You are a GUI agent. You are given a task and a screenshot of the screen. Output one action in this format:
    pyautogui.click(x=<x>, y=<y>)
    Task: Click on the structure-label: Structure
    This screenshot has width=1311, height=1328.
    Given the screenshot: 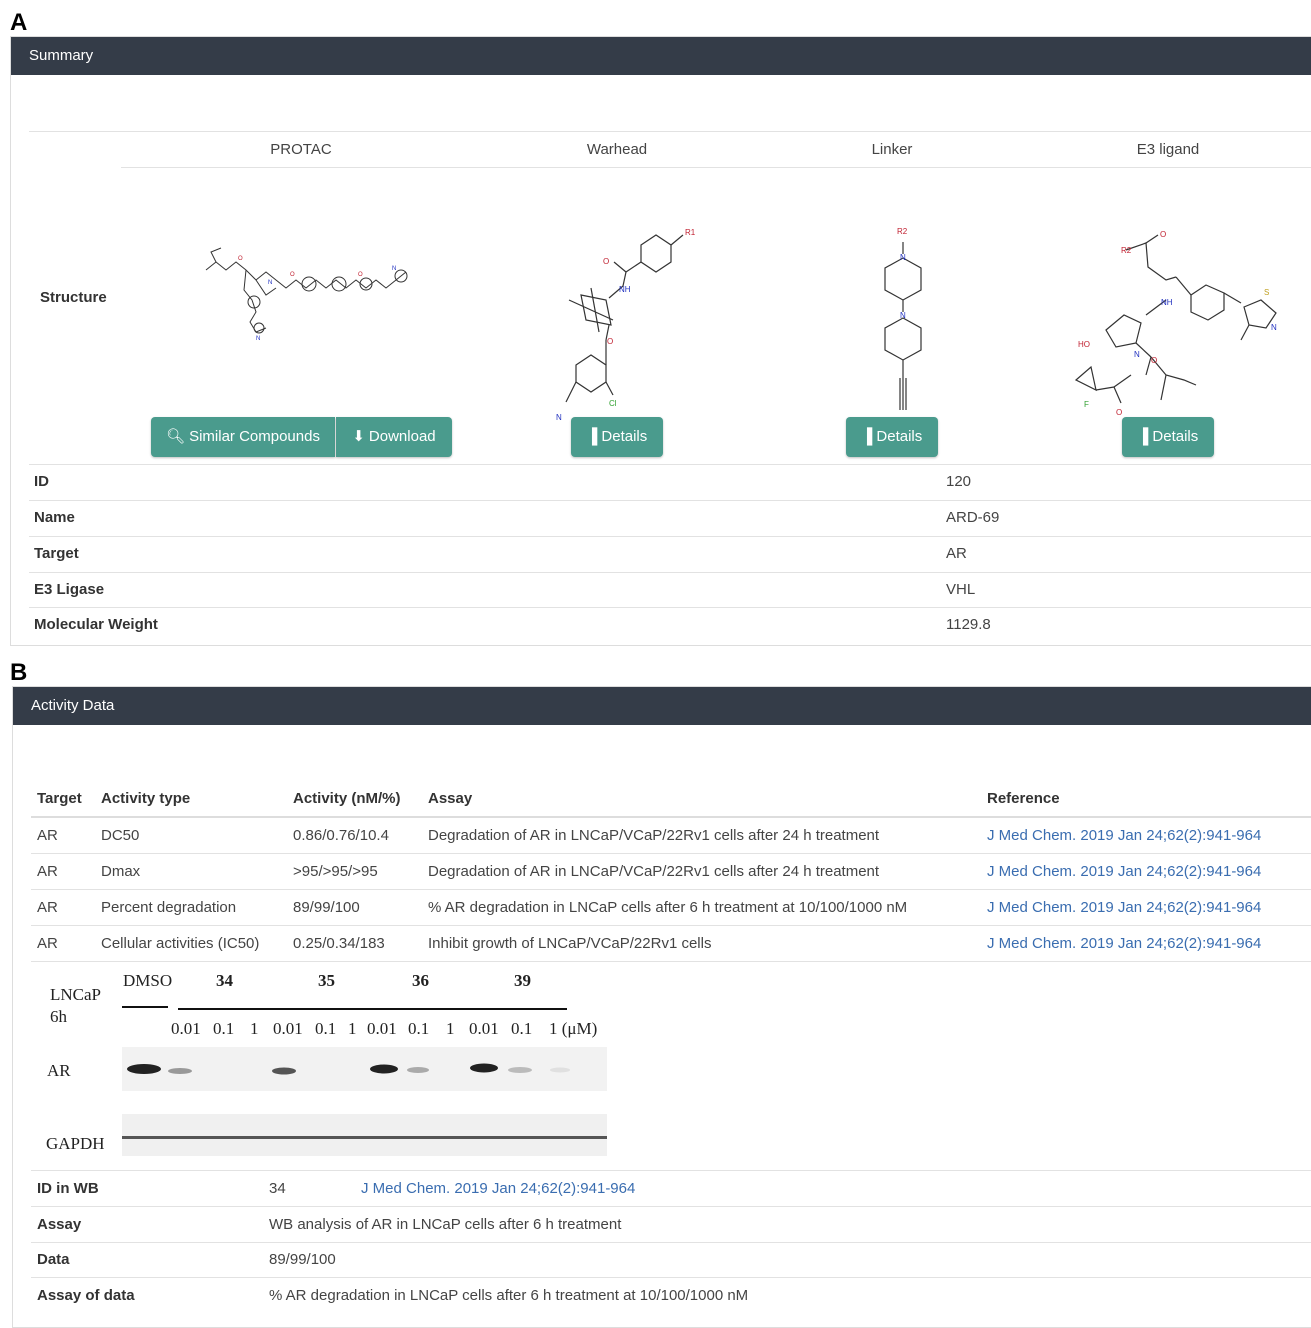 What is the action you would take?
    pyautogui.click(x=73, y=297)
    